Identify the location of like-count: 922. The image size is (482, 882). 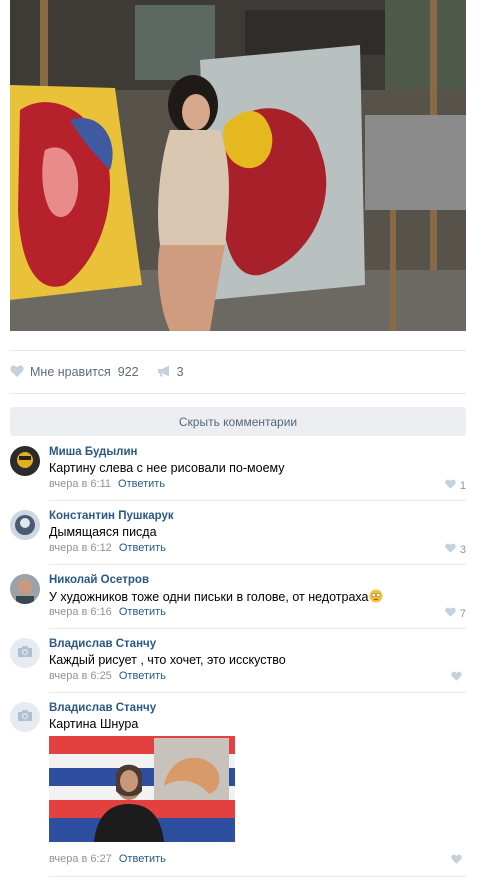
(128, 372).